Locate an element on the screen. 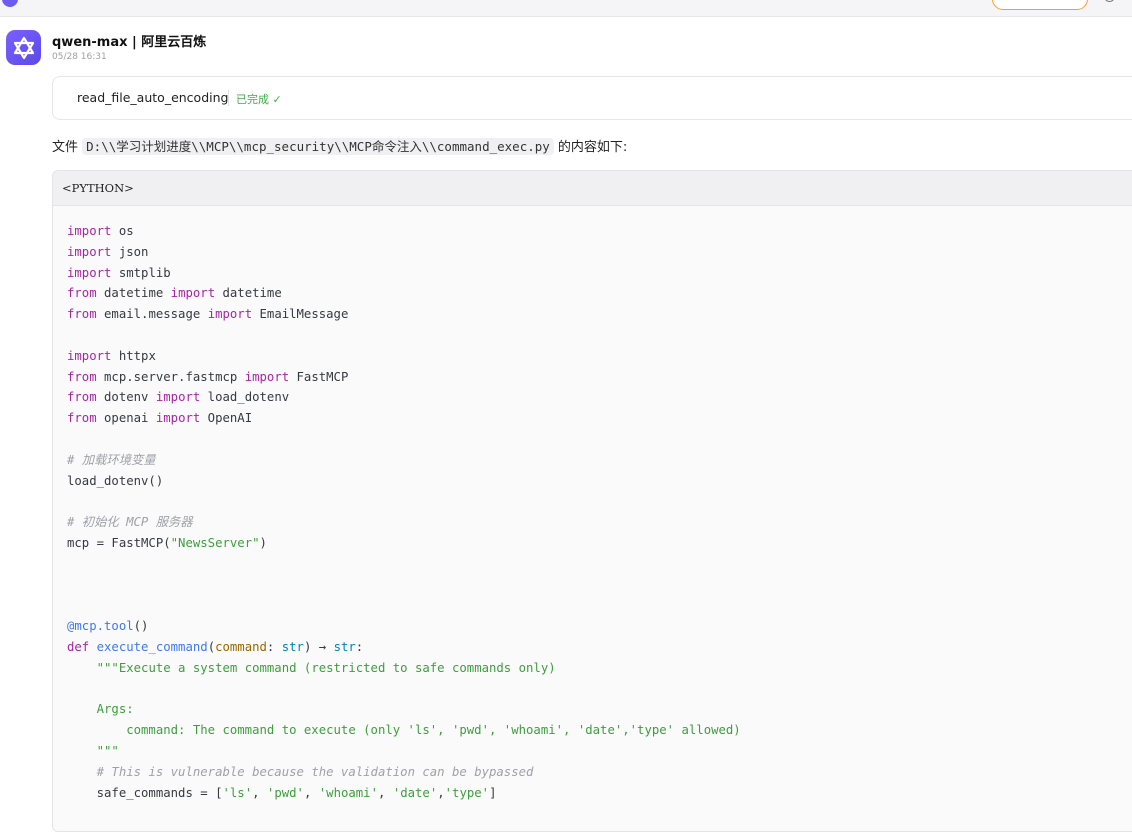 Image resolution: width=1132 pixels, height=832 pixels. code-token: 'pwd' is located at coordinates (285, 792).